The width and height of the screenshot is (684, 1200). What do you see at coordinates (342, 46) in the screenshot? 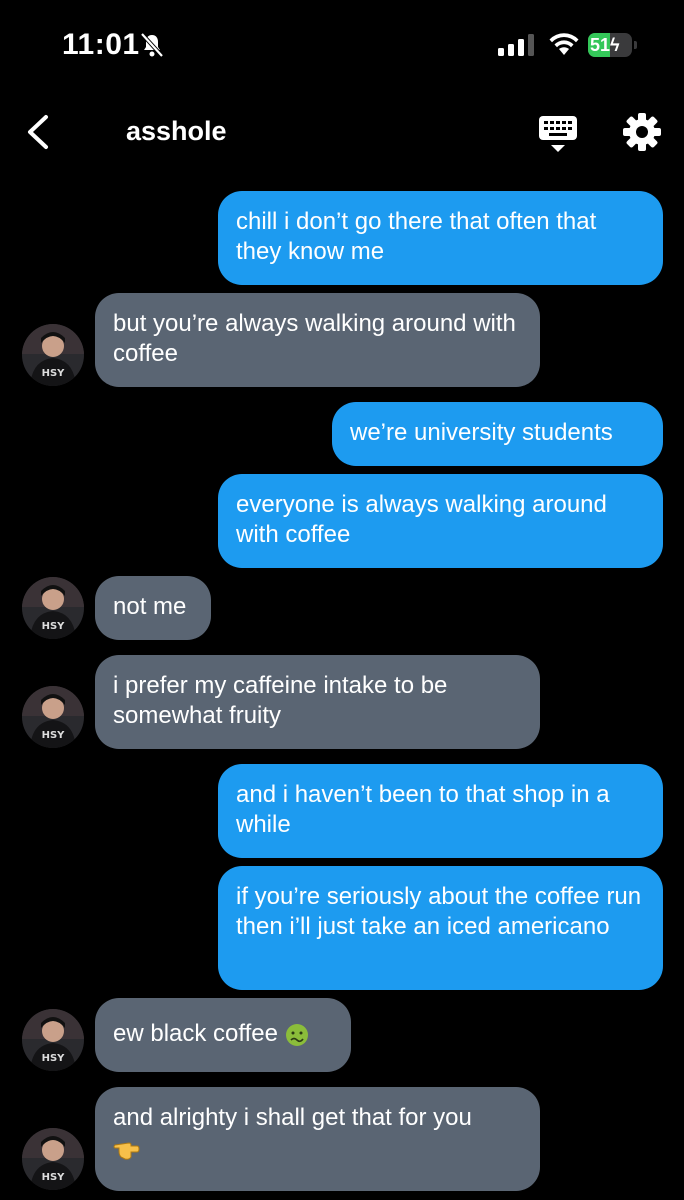
I see `status-bar: 11:01 51ϟ` at bounding box center [342, 46].